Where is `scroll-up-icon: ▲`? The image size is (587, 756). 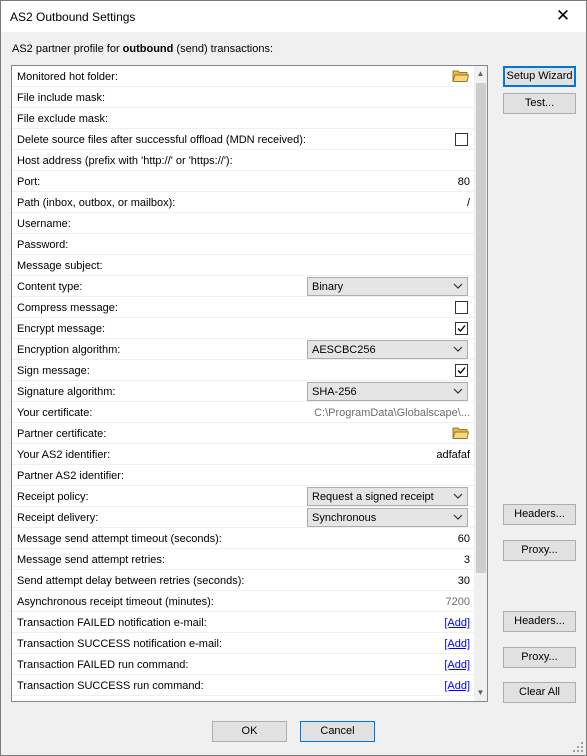 scroll-up-icon: ▲ is located at coordinates (480, 74).